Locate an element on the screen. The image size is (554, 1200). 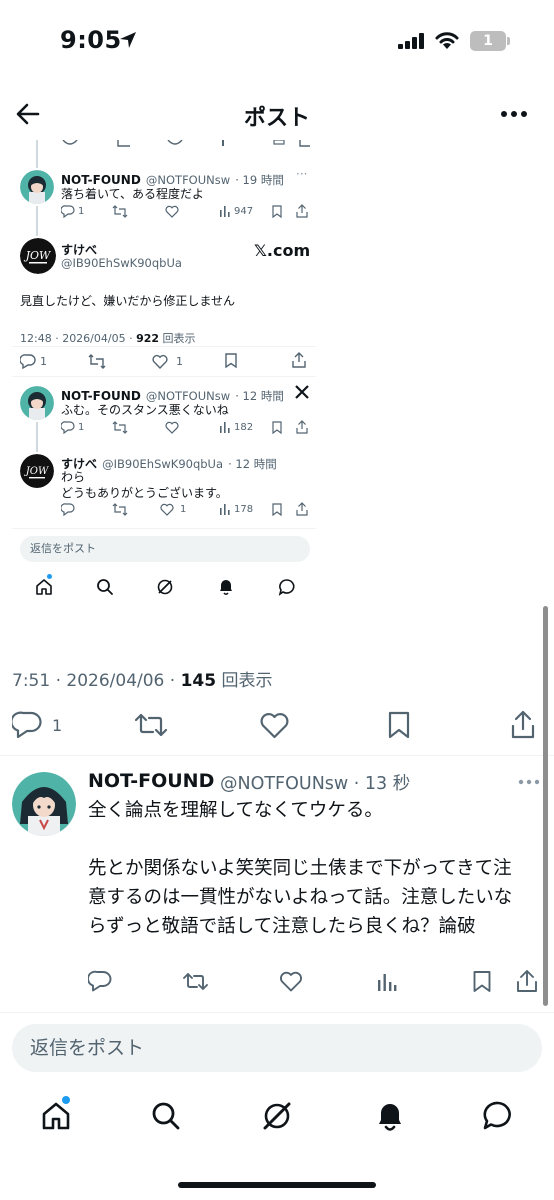
view-count: 182 is located at coordinates (244, 427).